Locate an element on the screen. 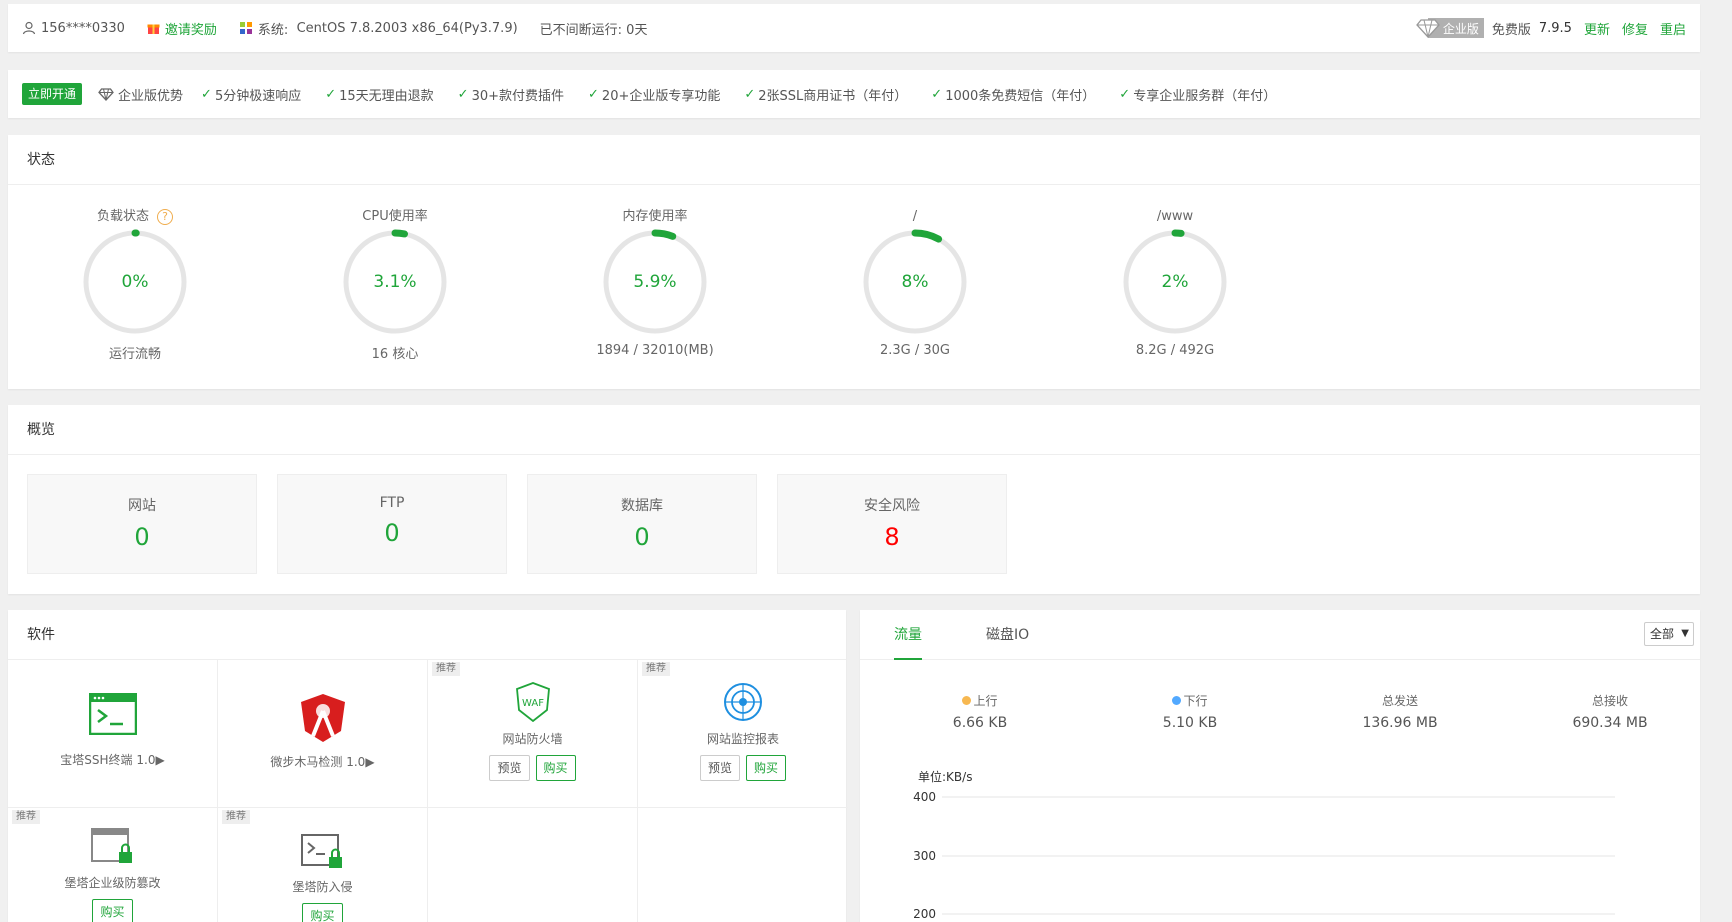 This screenshot has height=922, width=1732. waf-text: WAF is located at coordinates (533, 703).